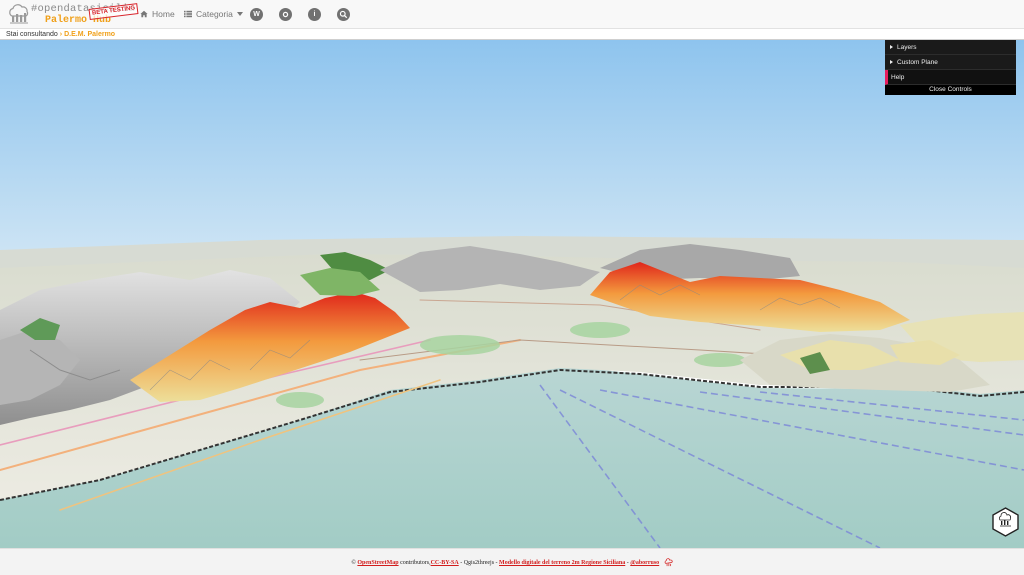 The width and height of the screenshot is (1024, 575). What do you see at coordinates (163, 14) in the screenshot?
I see `nav-home-label: Home` at bounding box center [163, 14].